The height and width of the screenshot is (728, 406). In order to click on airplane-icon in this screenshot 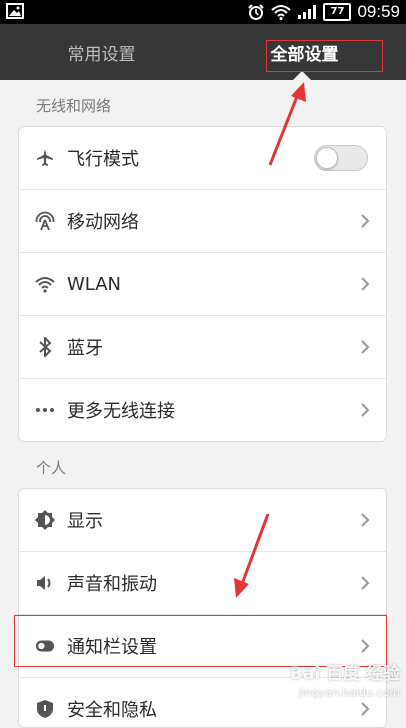, I will do `click(45, 158)`.